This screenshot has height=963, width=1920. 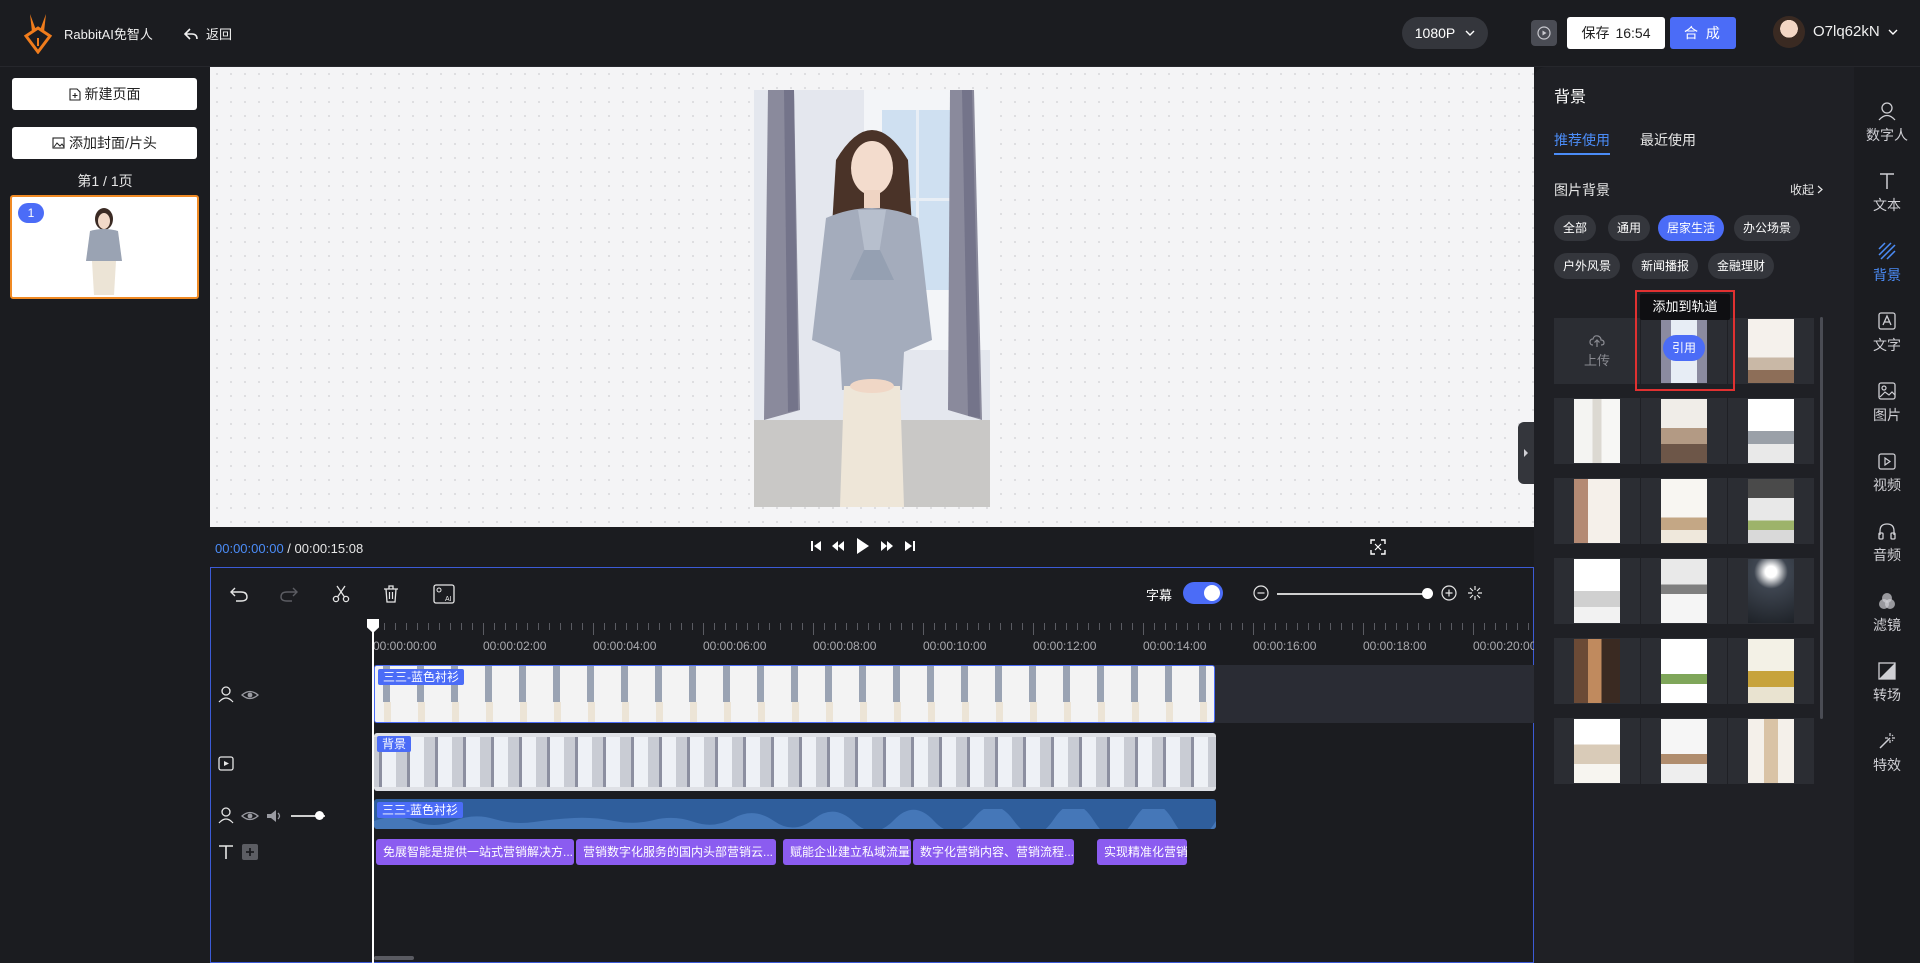 I want to click on chip-finance: 金融理财, so click(x=1741, y=266).